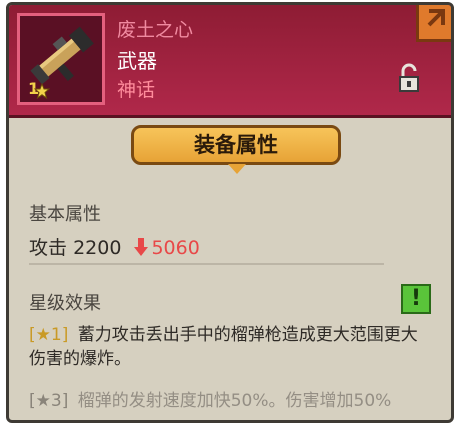 The height and width of the screenshot is (425, 458). What do you see at coordinates (65, 303) in the screenshot?
I see `star-effects-title: 星级效果` at bounding box center [65, 303].